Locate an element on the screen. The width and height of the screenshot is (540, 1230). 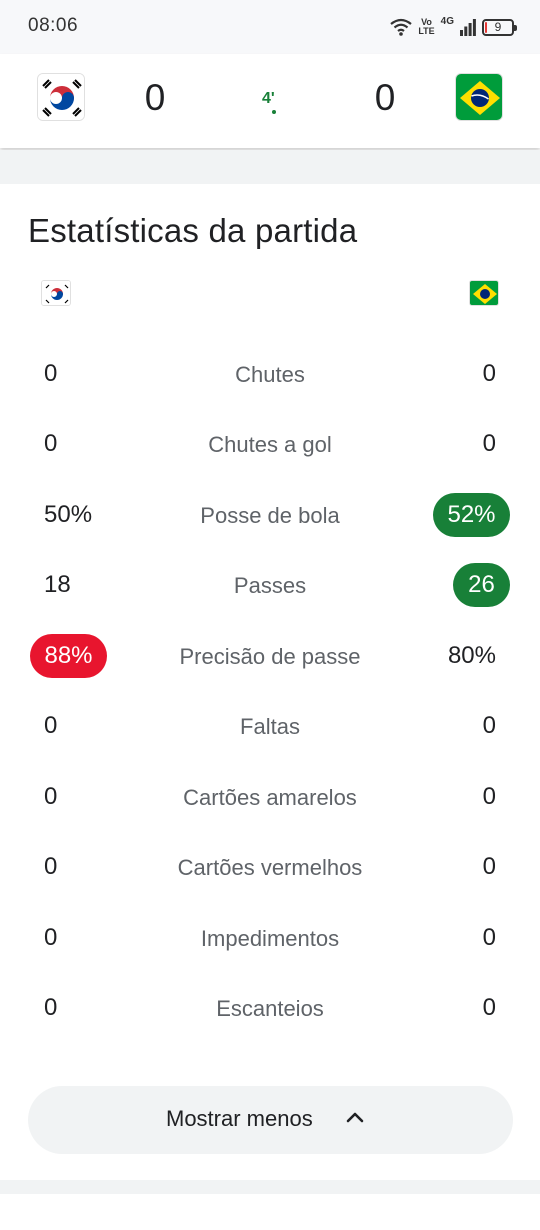
volte-icon: Vo LTE is located at coordinates (426, 27).